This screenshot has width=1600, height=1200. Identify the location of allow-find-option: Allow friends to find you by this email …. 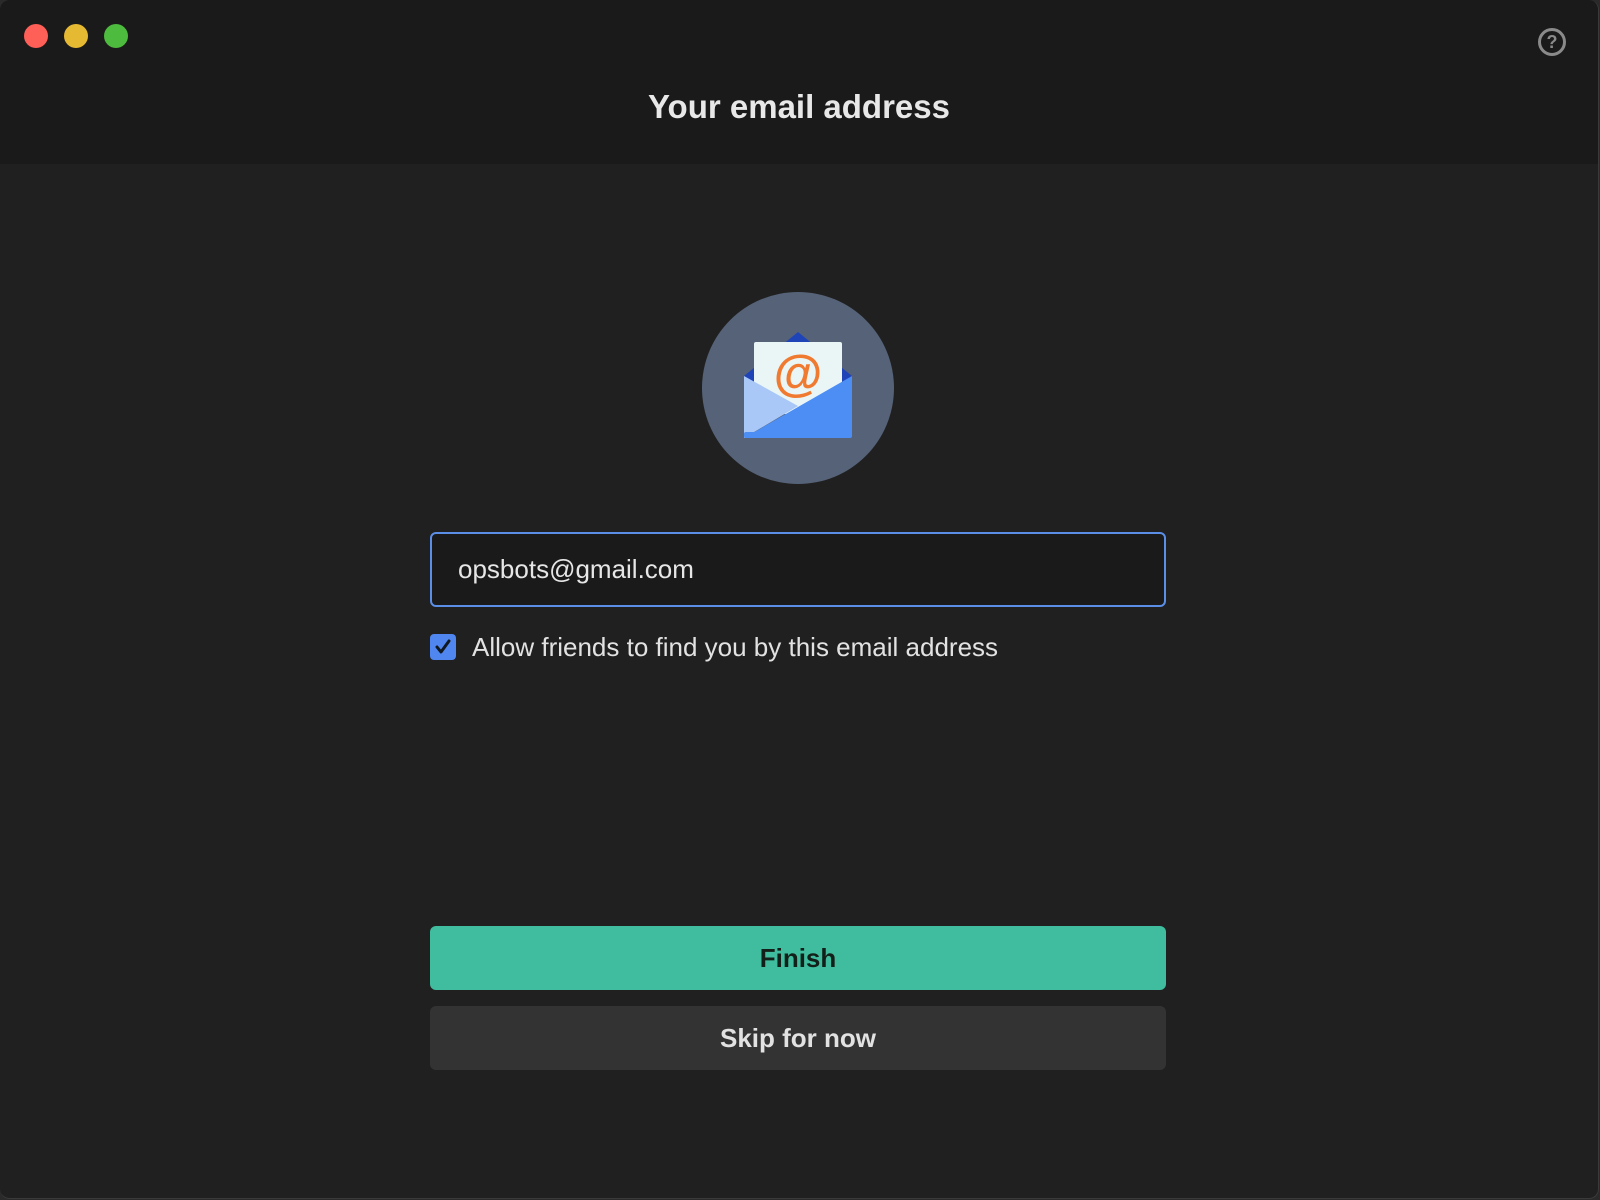
(714, 647).